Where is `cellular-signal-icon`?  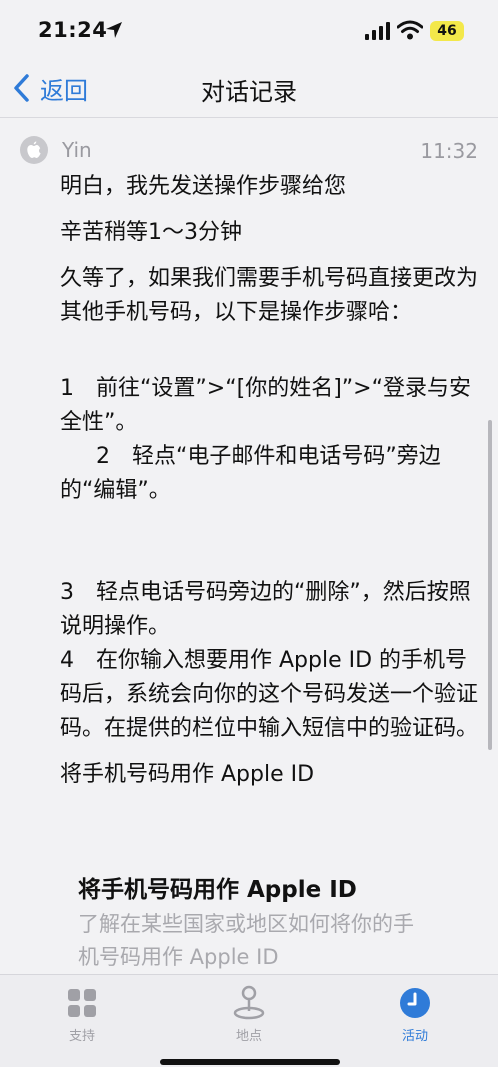 cellular-signal-icon is located at coordinates (377, 31).